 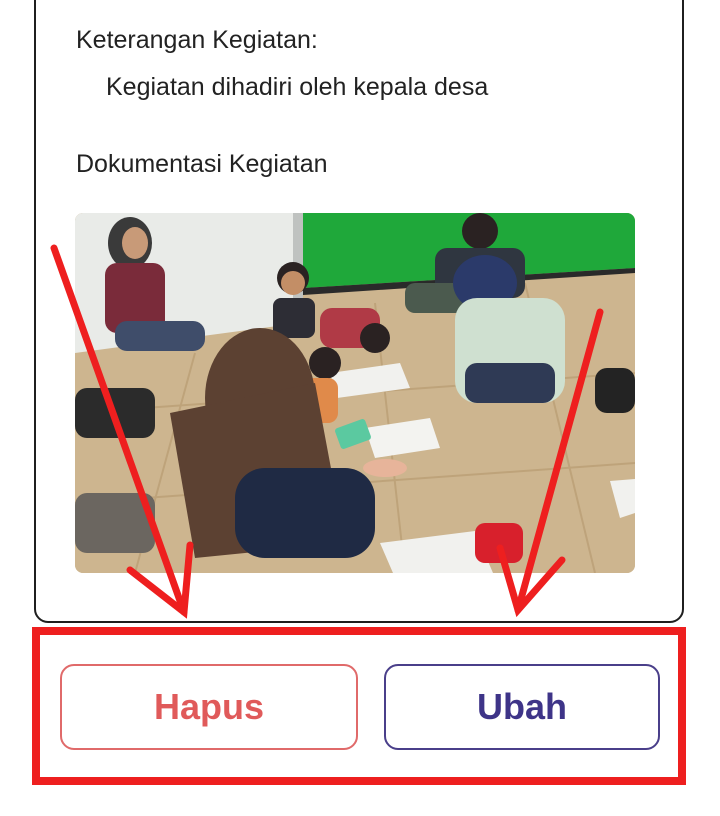 I want to click on delete-button-label: Hapus, so click(x=209, y=706).